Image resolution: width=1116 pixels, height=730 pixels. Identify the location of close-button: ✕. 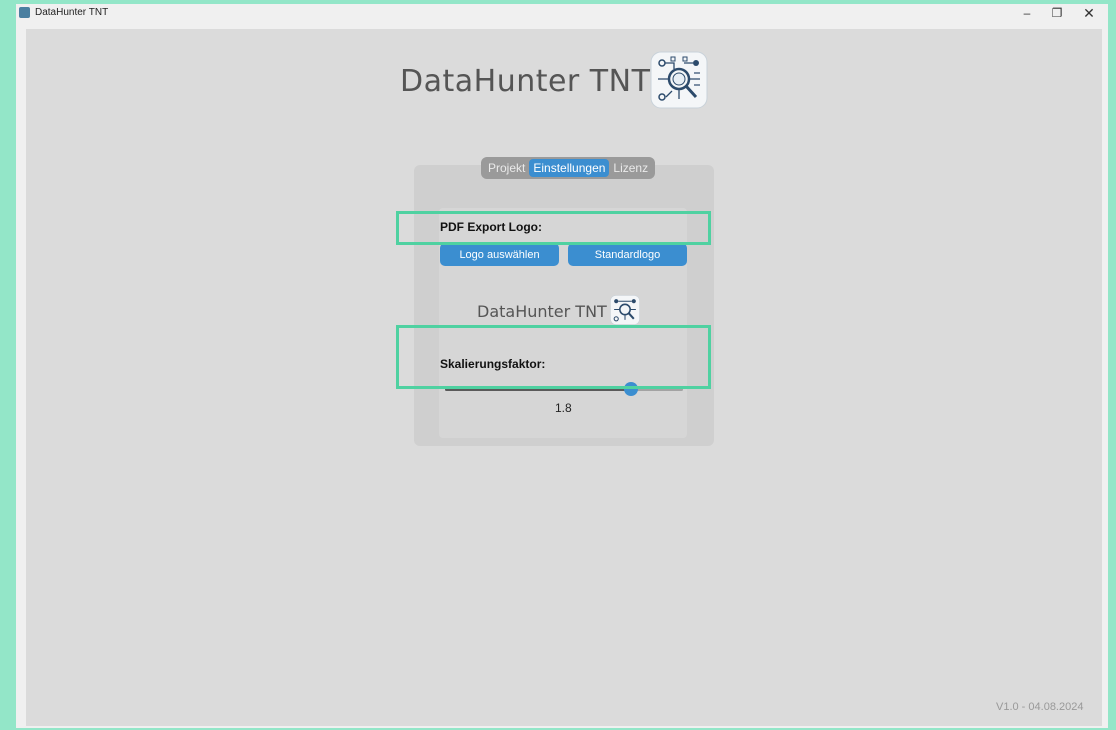
(1089, 13).